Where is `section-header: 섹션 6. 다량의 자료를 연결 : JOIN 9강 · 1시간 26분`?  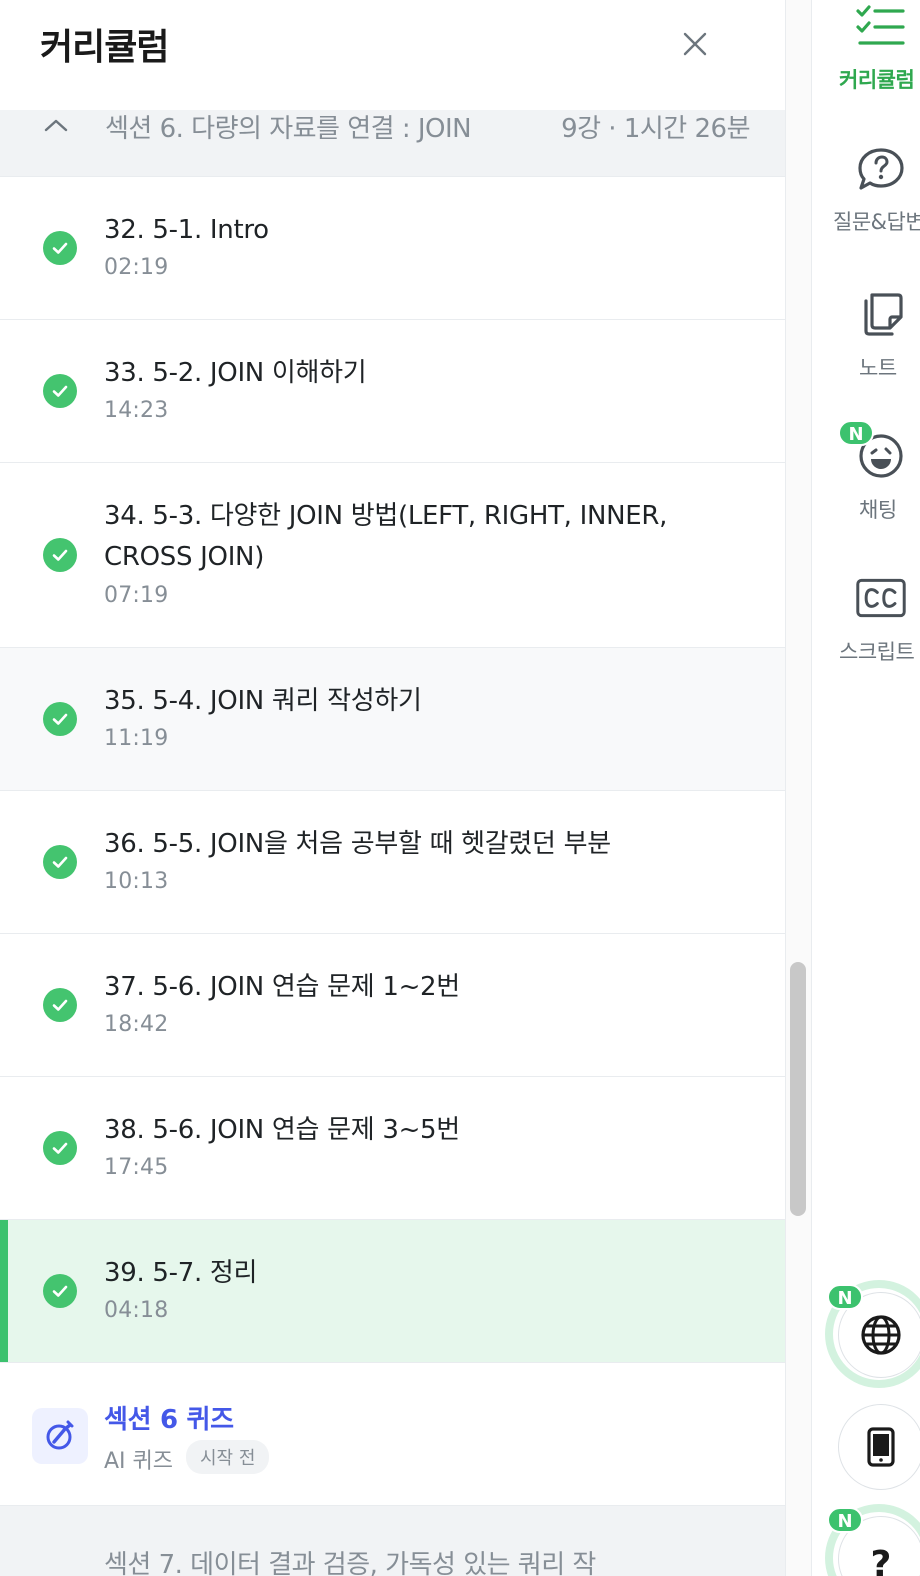
section-header: 섹션 6. 다량의 자료를 연결 : JOIN 9강 · 1시간 26분 is located at coordinates (392, 143).